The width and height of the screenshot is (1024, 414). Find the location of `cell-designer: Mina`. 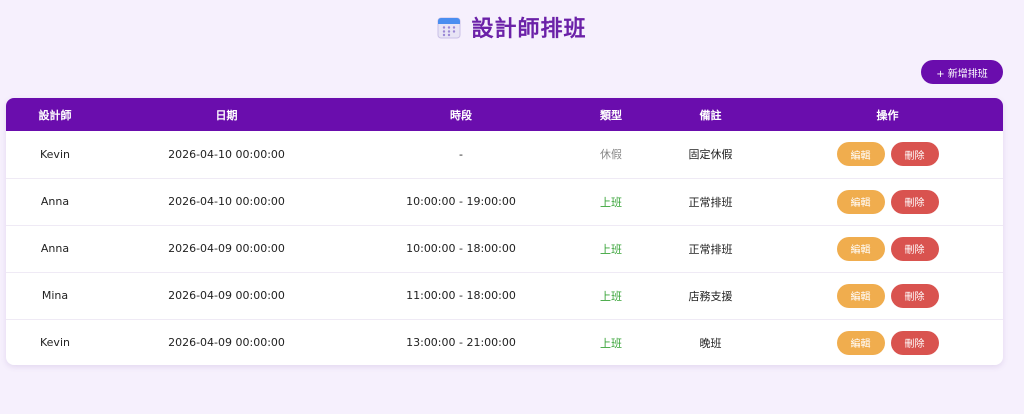

cell-designer: Mina is located at coordinates (55, 295).